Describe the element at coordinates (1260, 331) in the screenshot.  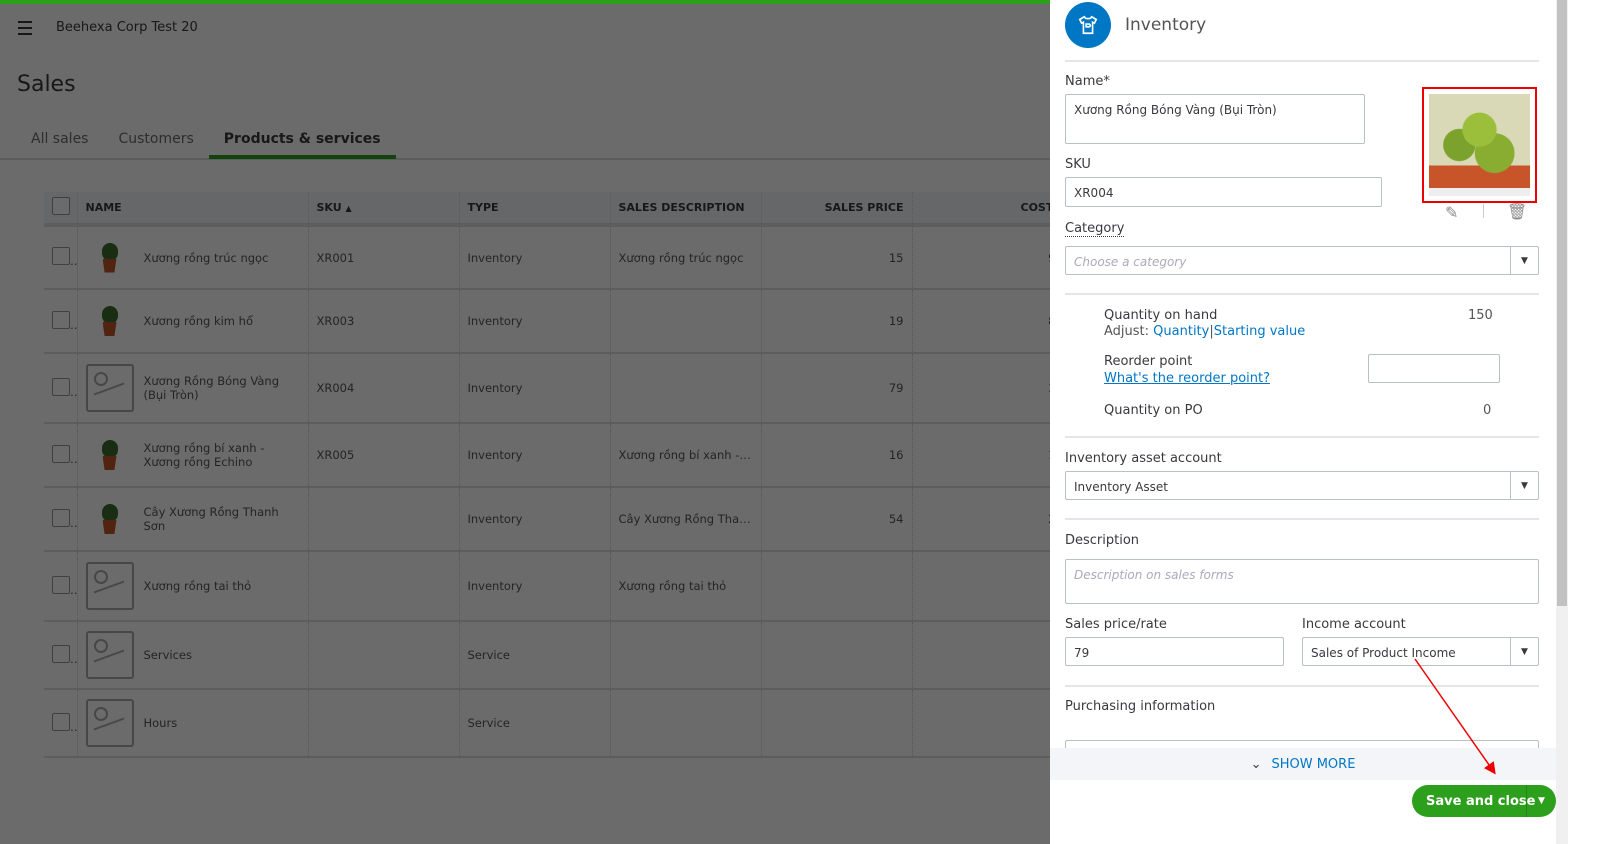
I see `adjust-starting-value-link: Starting value` at that location.